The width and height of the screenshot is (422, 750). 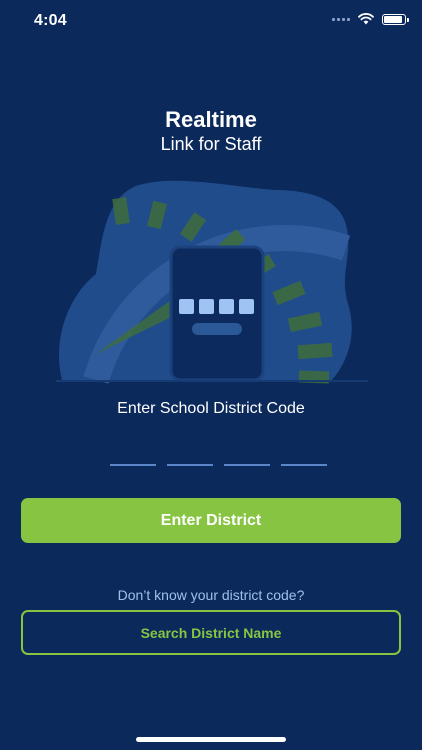 I want to click on app-subtitle: Link for Staff, so click(x=211, y=144).